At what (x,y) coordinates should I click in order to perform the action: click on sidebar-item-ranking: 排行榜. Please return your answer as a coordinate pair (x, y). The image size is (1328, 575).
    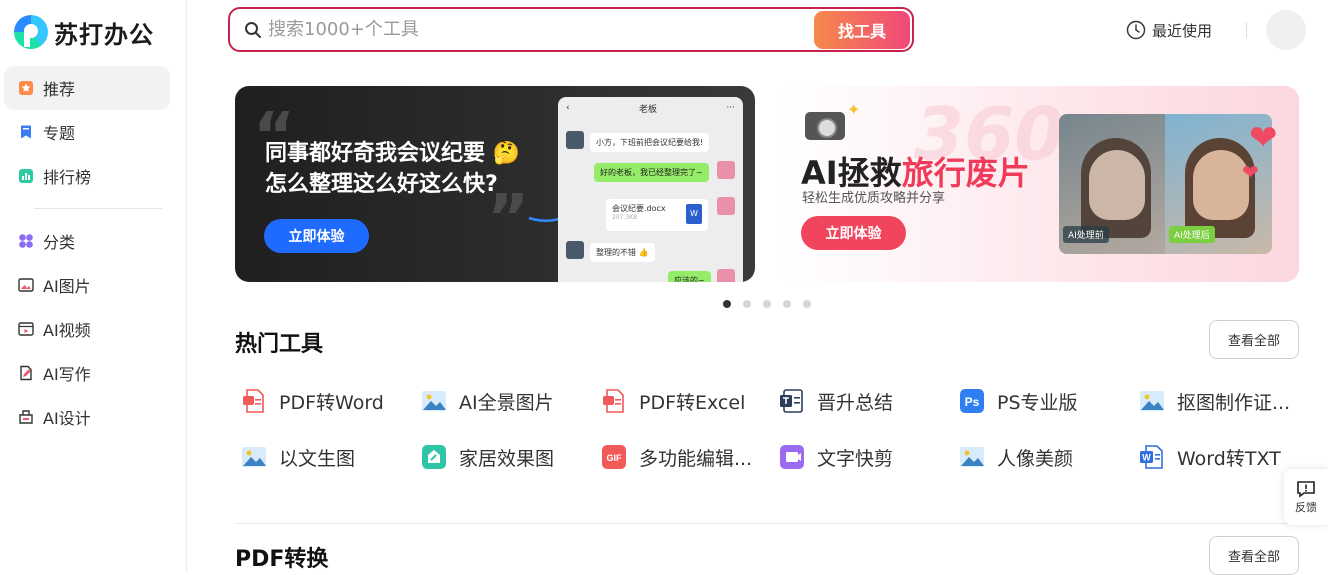
    Looking at the image, I should click on (87, 176).